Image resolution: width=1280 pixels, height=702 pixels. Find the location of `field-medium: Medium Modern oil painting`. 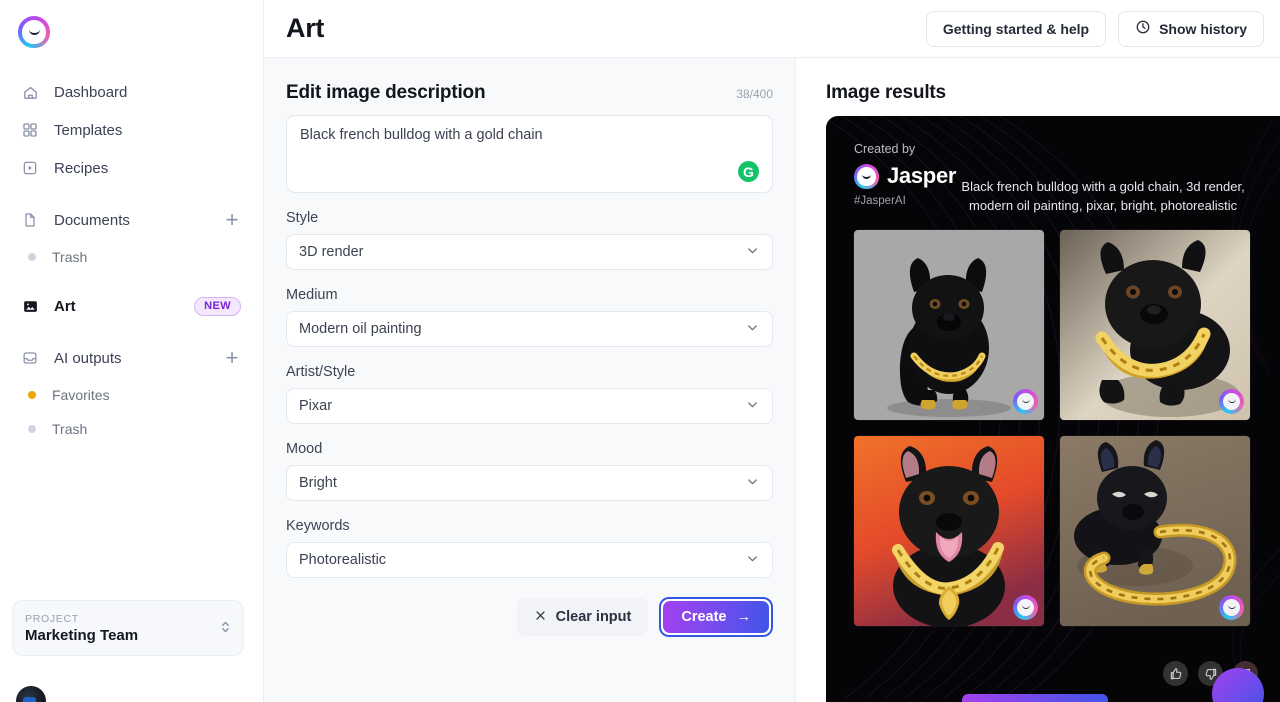

field-medium: Medium Modern oil painting is located at coordinates (529, 317).